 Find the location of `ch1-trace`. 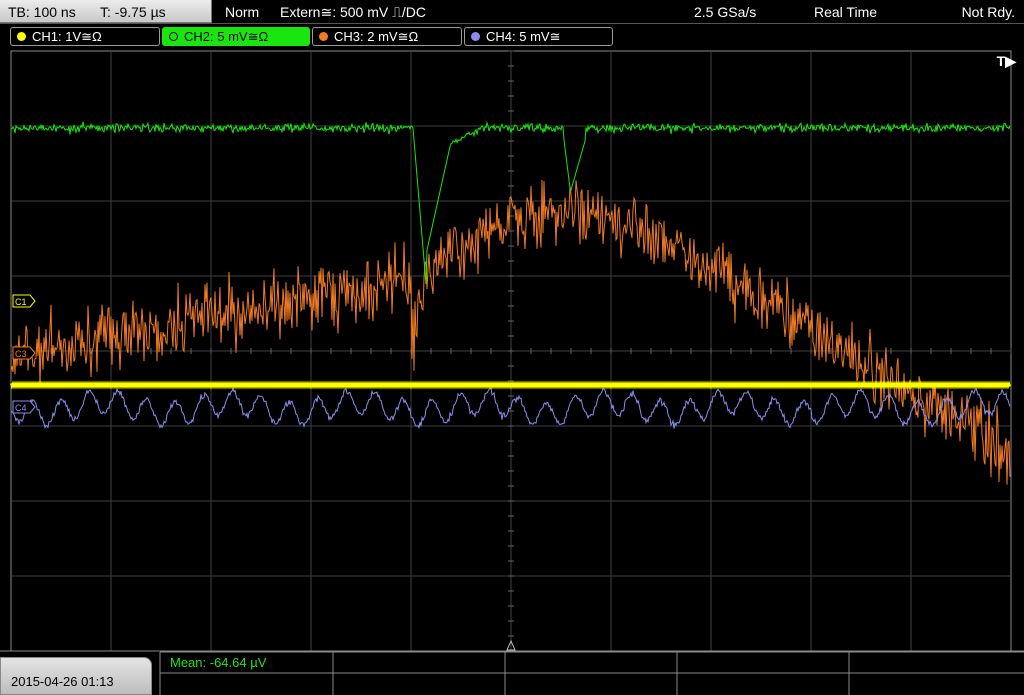

ch1-trace is located at coordinates (510, 385).